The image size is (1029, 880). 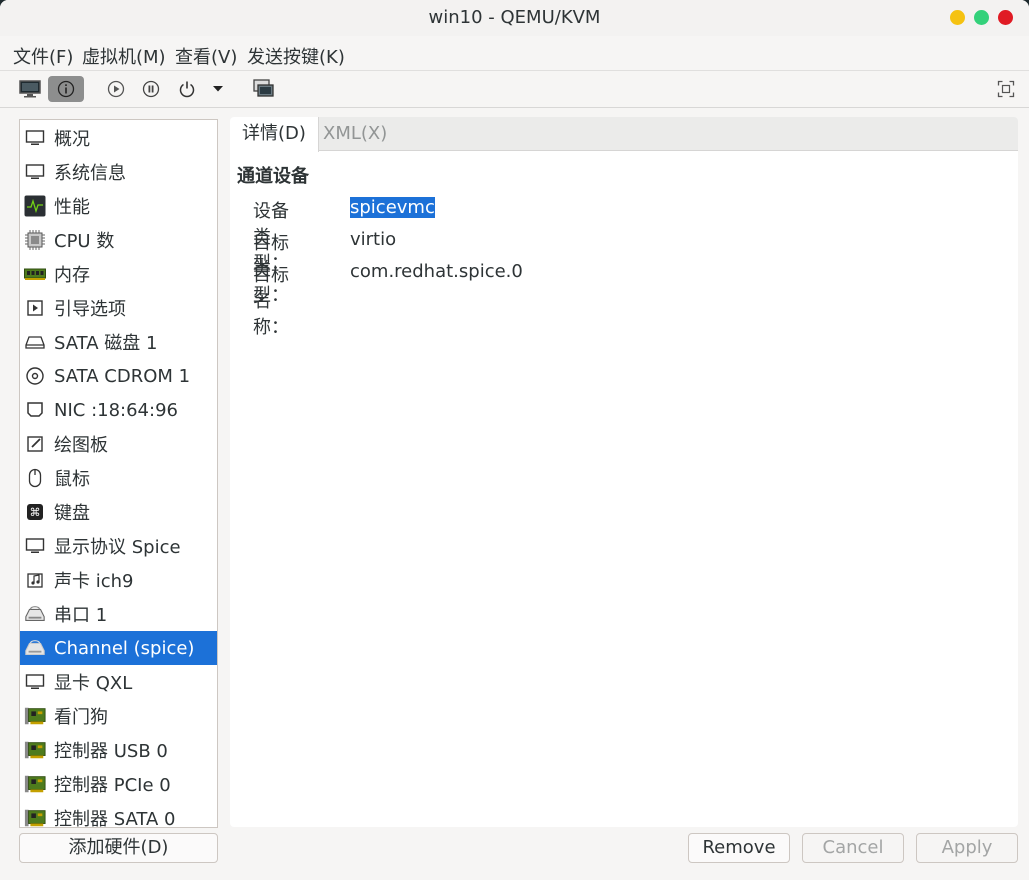 I want to click on add-hardware-button: 添加硬件(D), so click(x=118, y=848).